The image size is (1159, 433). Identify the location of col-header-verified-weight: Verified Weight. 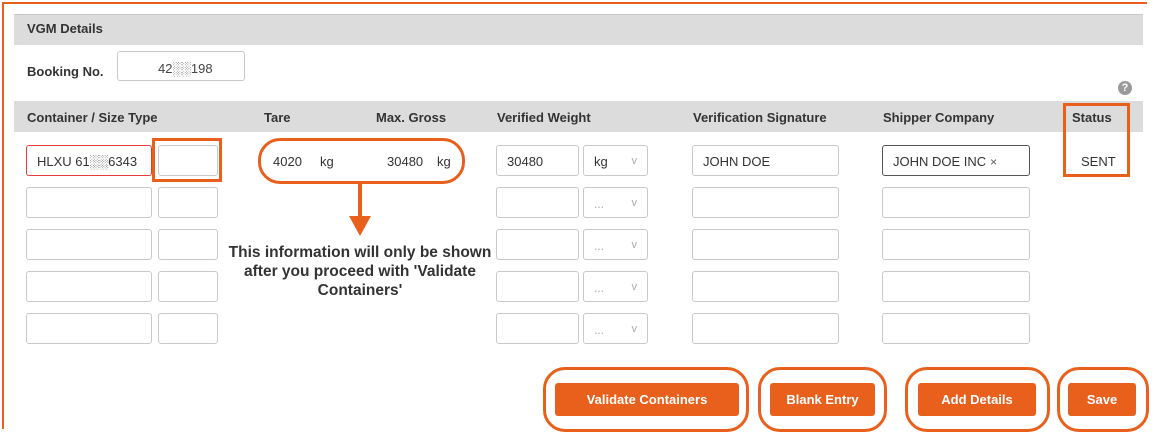
(544, 117).